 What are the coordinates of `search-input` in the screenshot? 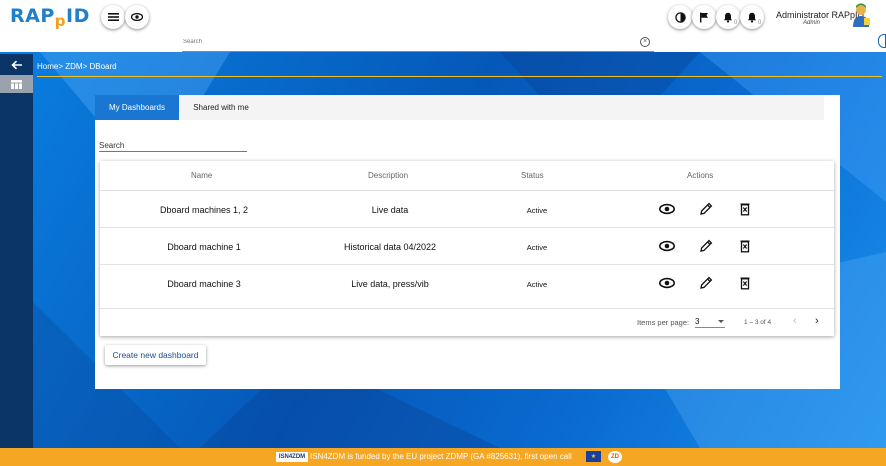 It's located at (403, 42).